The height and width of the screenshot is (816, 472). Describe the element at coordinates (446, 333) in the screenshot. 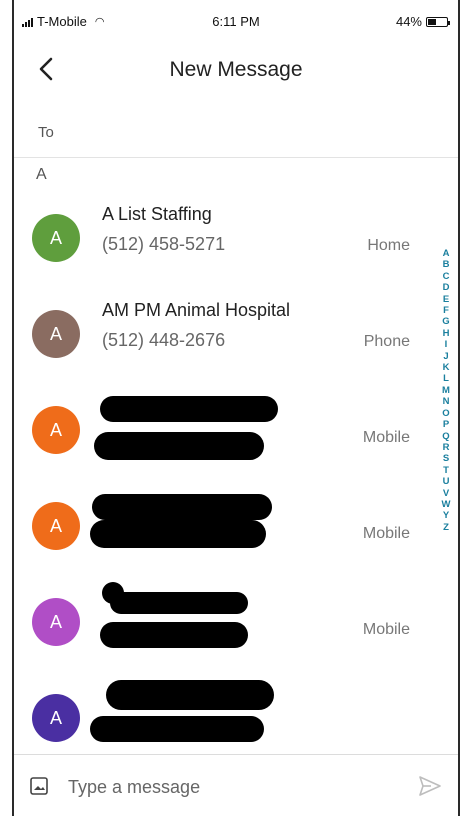

I see `alphabet-index-letter: H` at that location.